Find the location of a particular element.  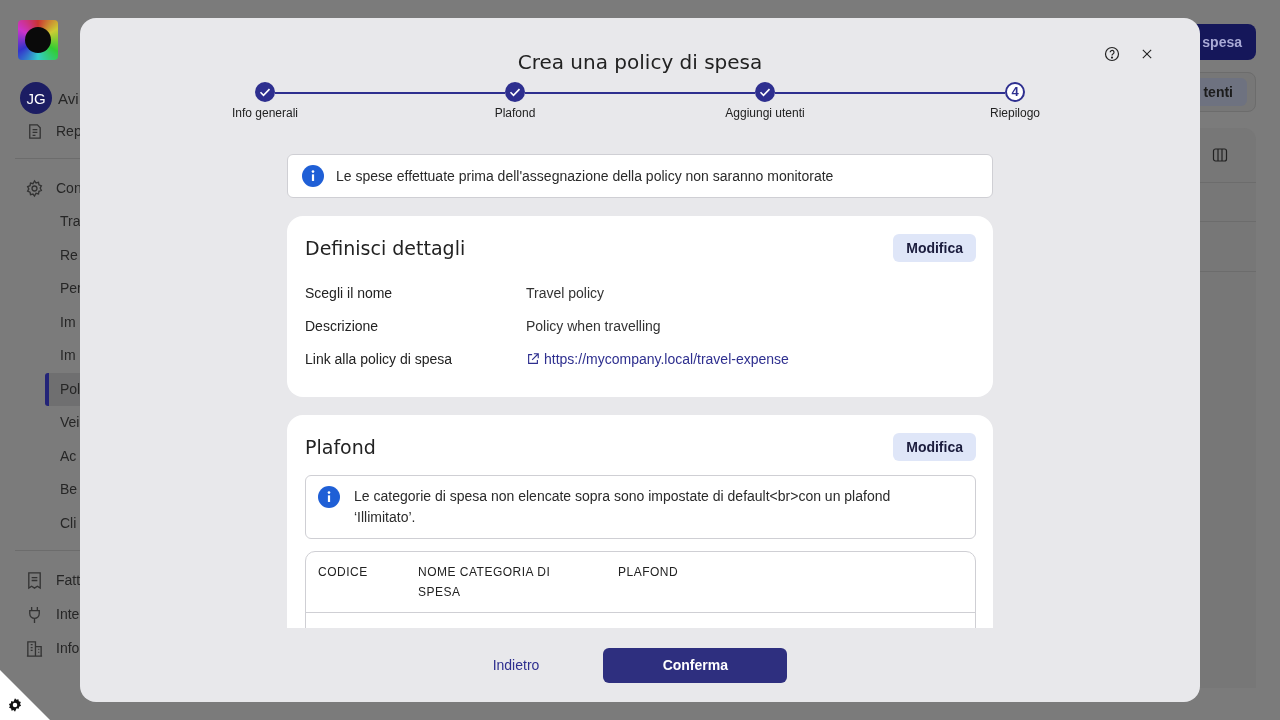

field-value: Travel policy is located at coordinates (565, 292).